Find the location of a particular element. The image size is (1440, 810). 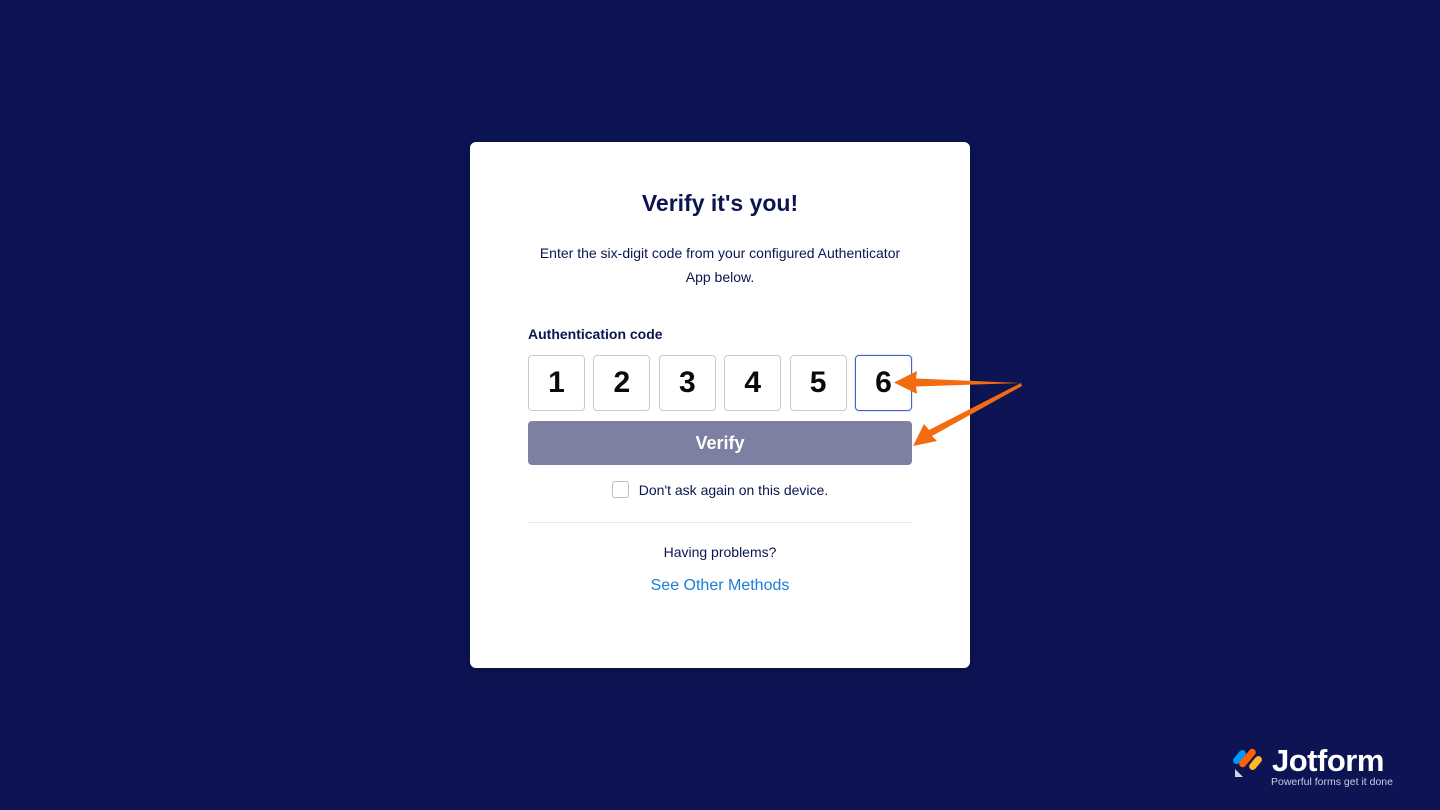

code-digit-1-input: 1 is located at coordinates (556, 383).